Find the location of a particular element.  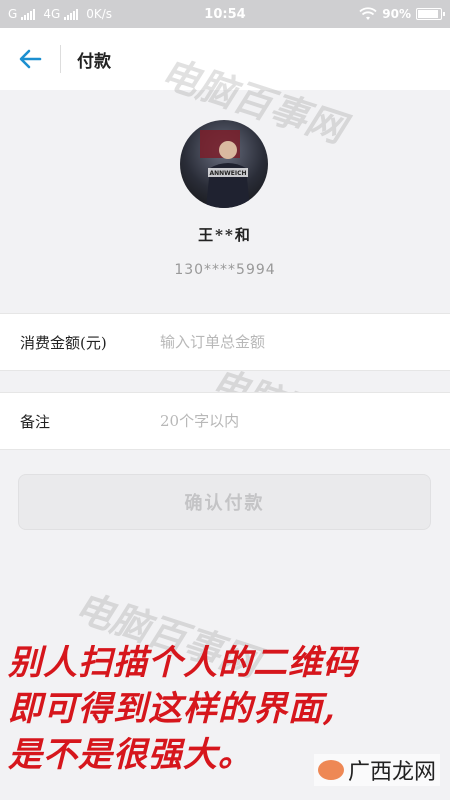

note-input is located at coordinates (285, 421).